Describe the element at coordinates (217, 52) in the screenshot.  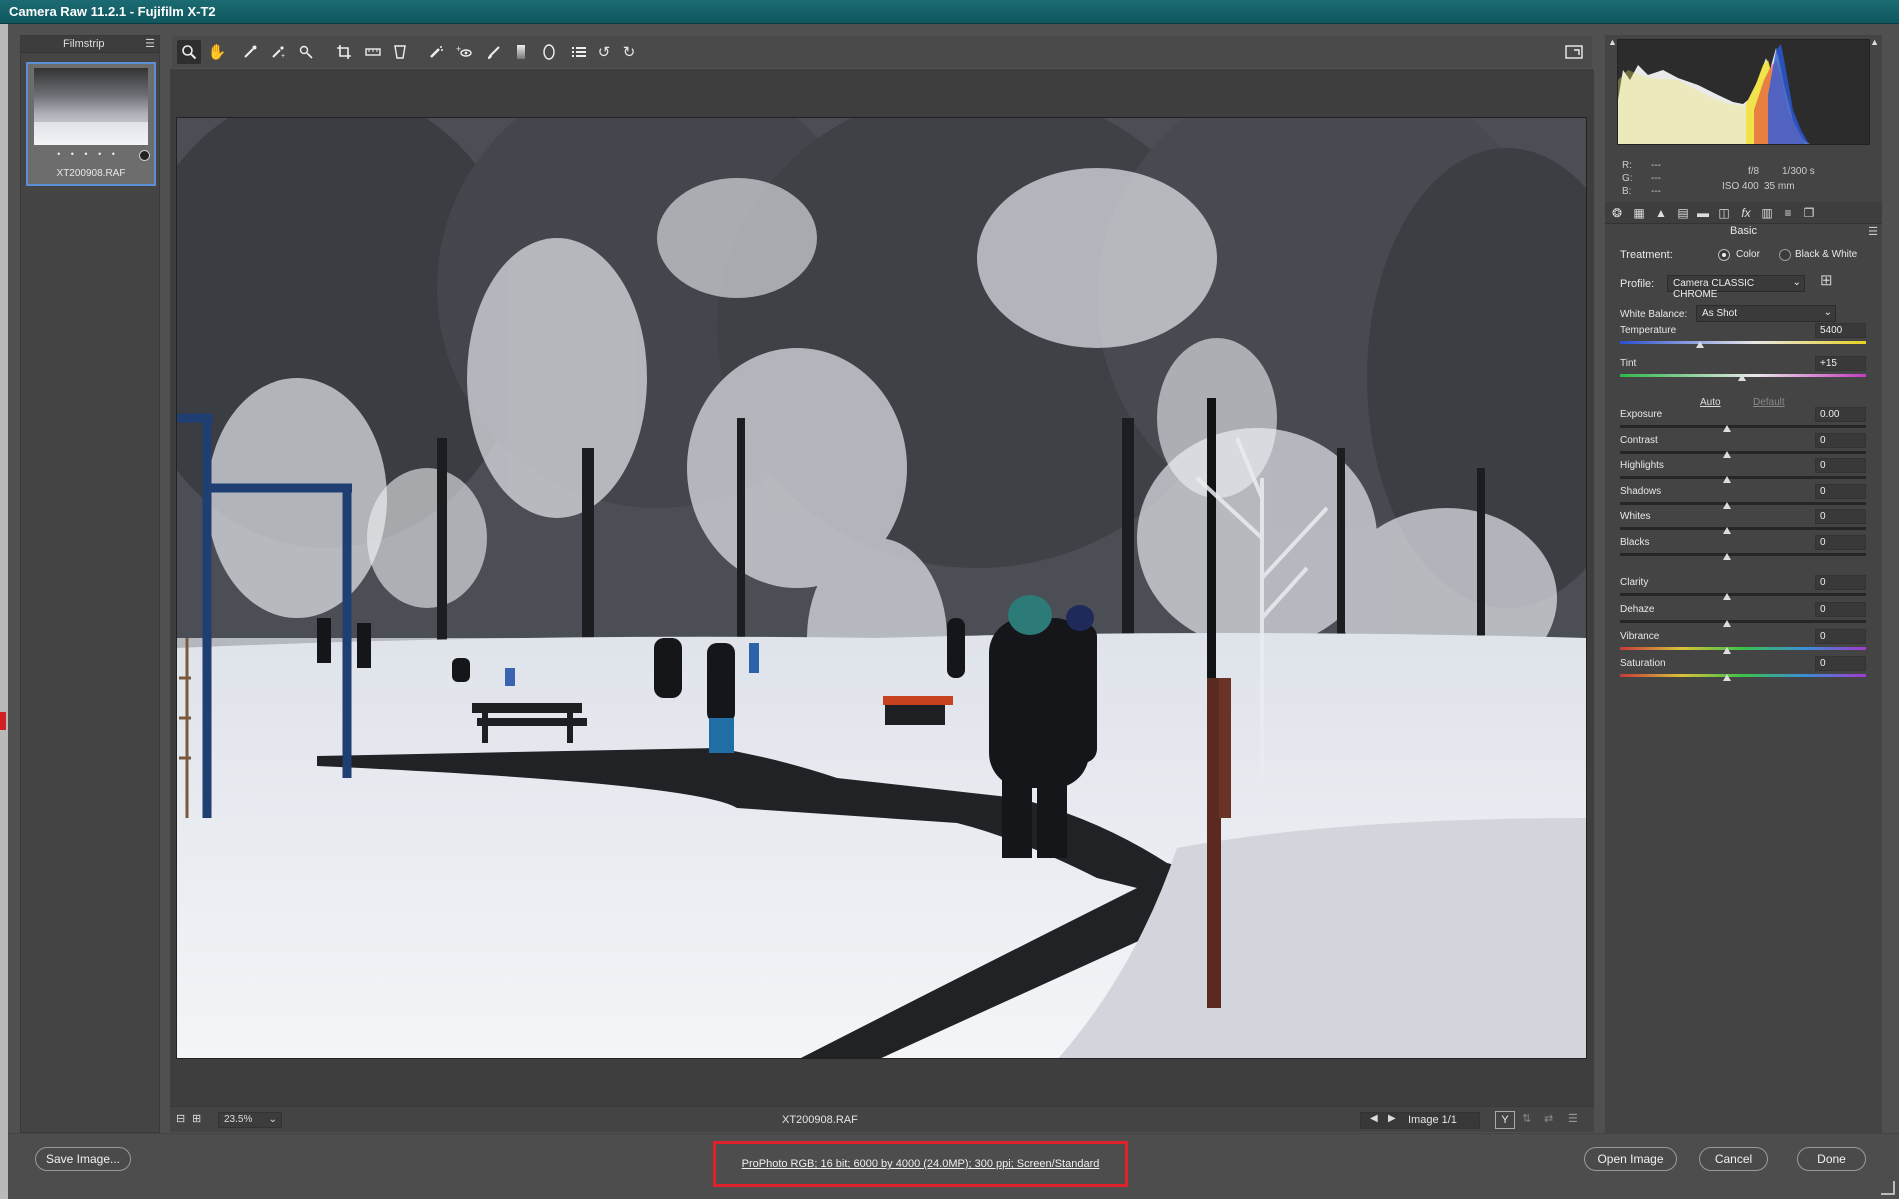
I see `hand-tool-icon: ✋` at that location.